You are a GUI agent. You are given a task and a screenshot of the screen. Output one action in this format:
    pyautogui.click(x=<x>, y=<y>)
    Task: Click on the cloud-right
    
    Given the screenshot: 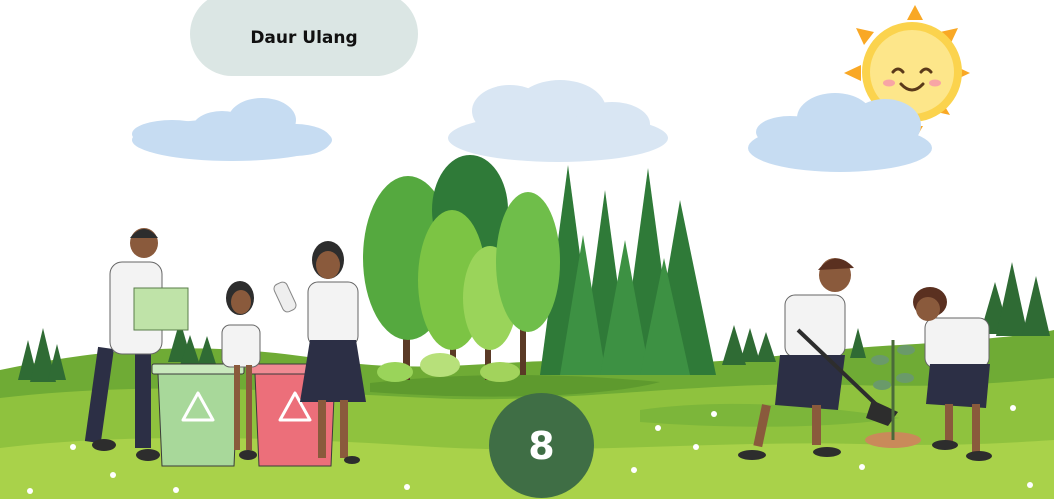 What is the action you would take?
    pyautogui.click(x=840, y=132)
    